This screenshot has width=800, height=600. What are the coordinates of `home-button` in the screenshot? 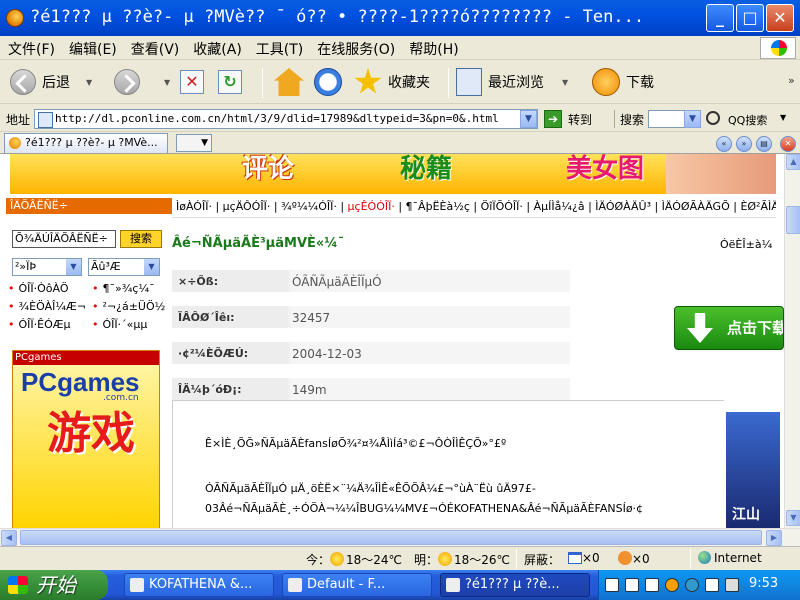 It's located at (289, 82).